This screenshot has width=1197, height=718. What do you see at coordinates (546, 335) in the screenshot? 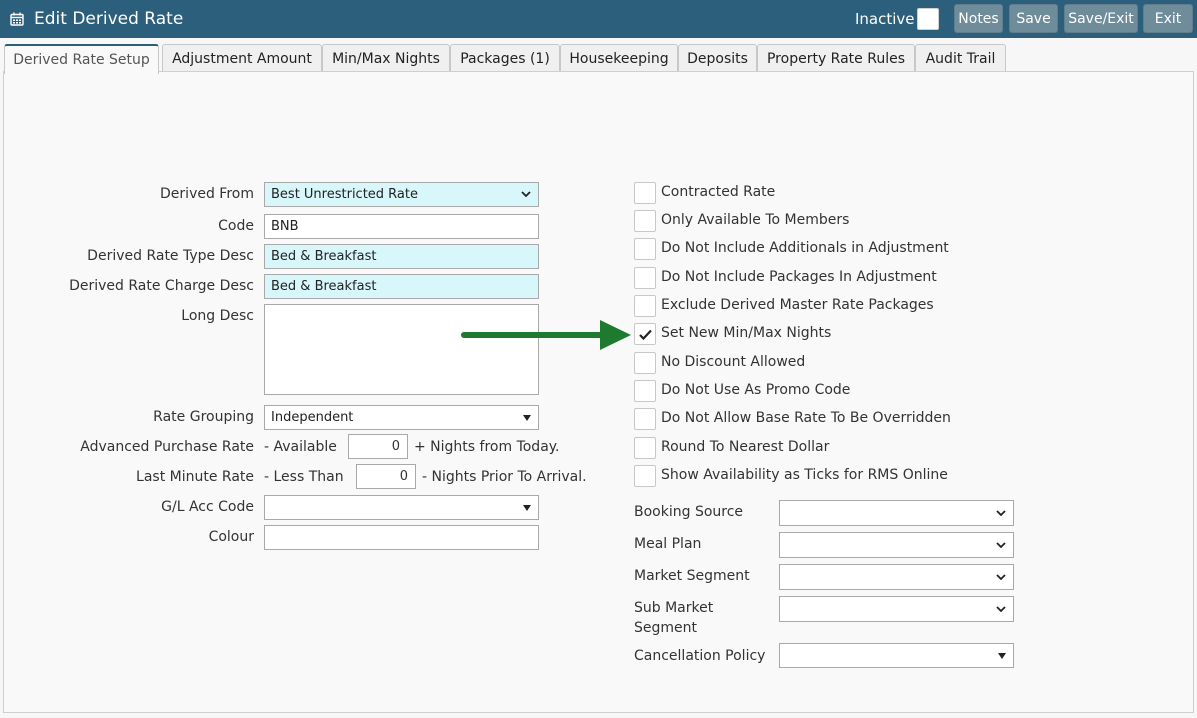
I see `annotation-arrow-icon` at bounding box center [546, 335].